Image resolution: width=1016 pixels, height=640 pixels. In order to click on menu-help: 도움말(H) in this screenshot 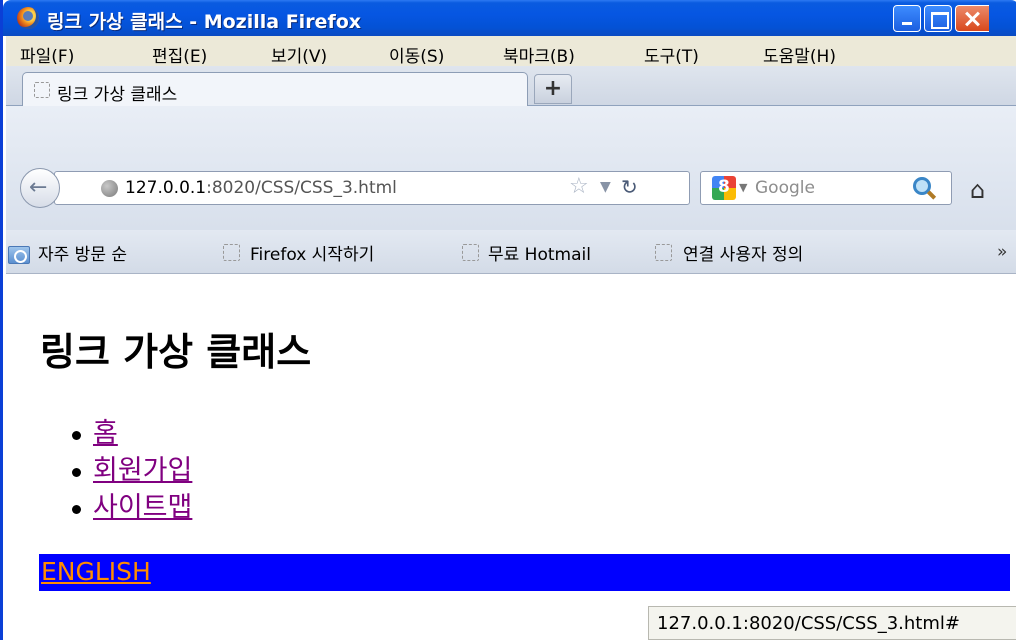, I will do `click(799, 54)`.